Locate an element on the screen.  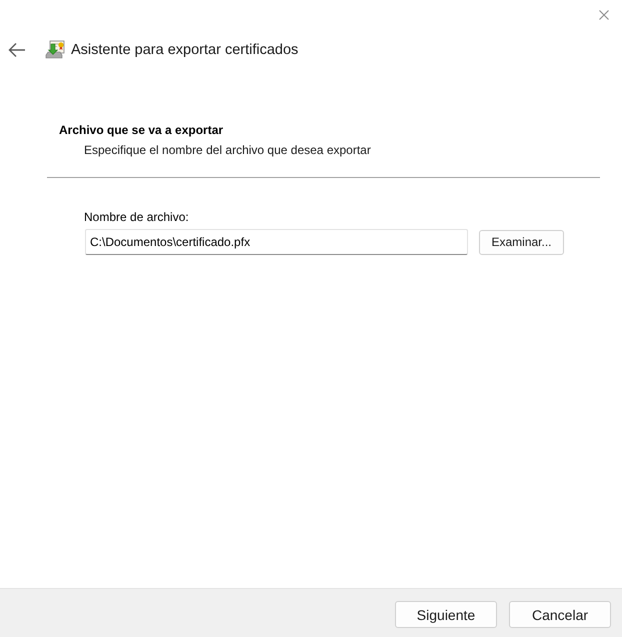
back-arrow-icon is located at coordinates (17, 50).